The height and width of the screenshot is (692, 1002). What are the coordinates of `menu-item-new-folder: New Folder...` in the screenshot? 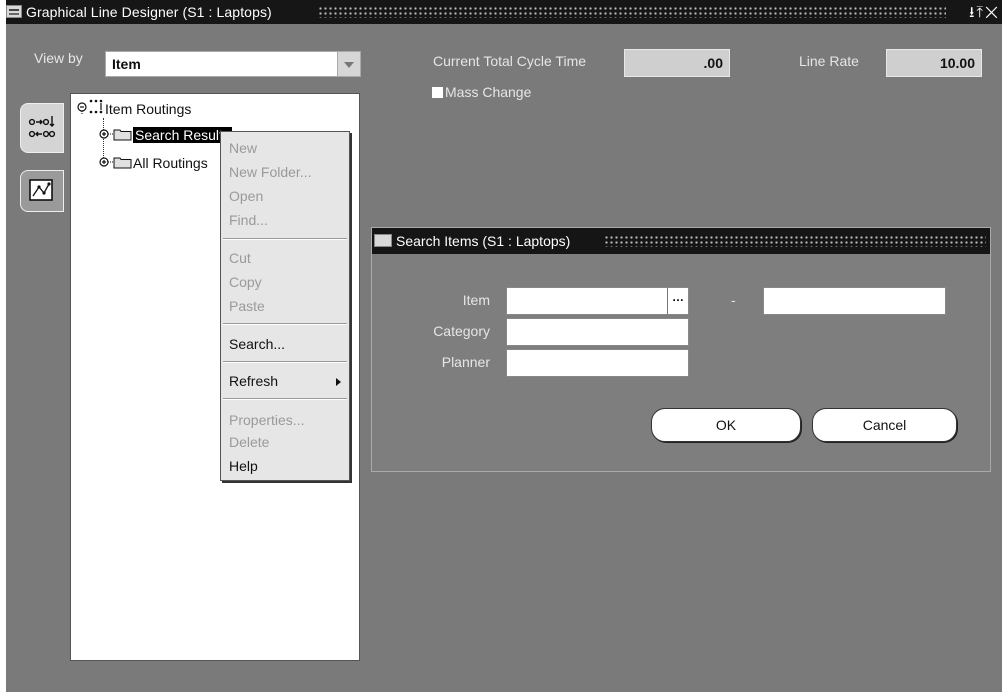 It's located at (270, 172).